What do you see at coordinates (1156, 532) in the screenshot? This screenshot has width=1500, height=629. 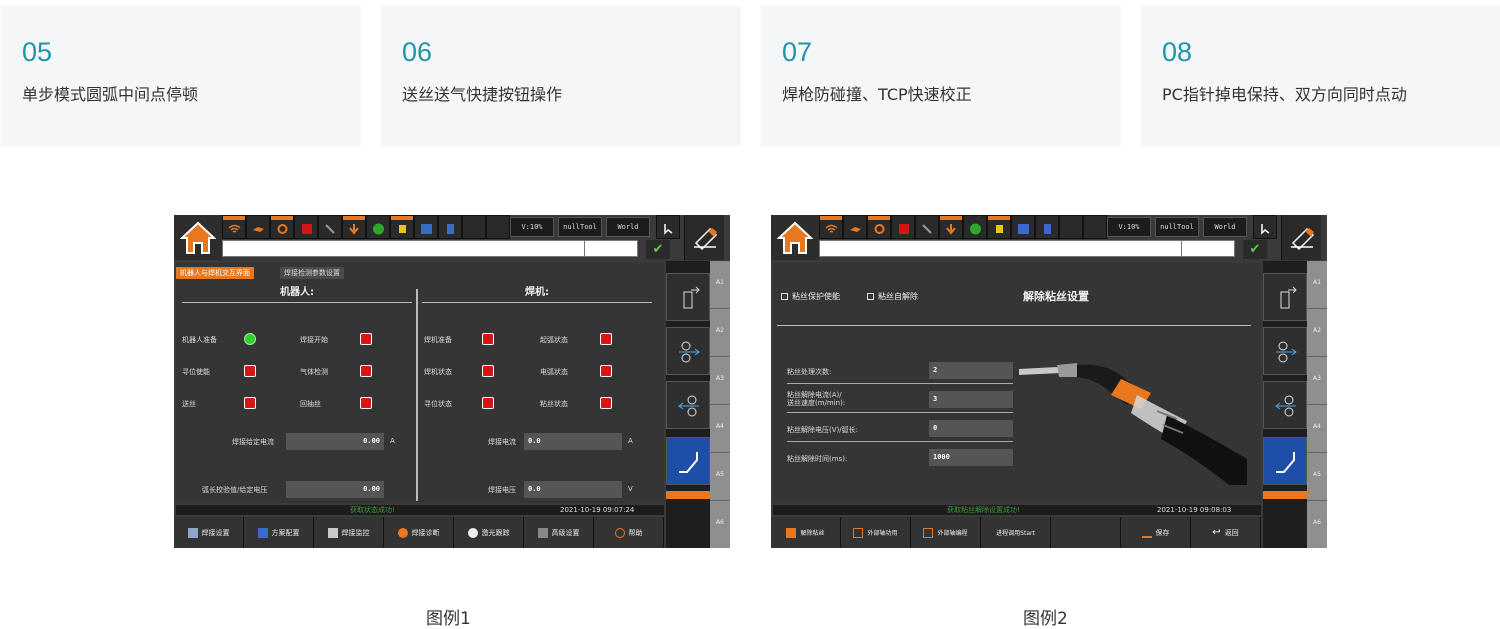 I see `save-button: 保存` at bounding box center [1156, 532].